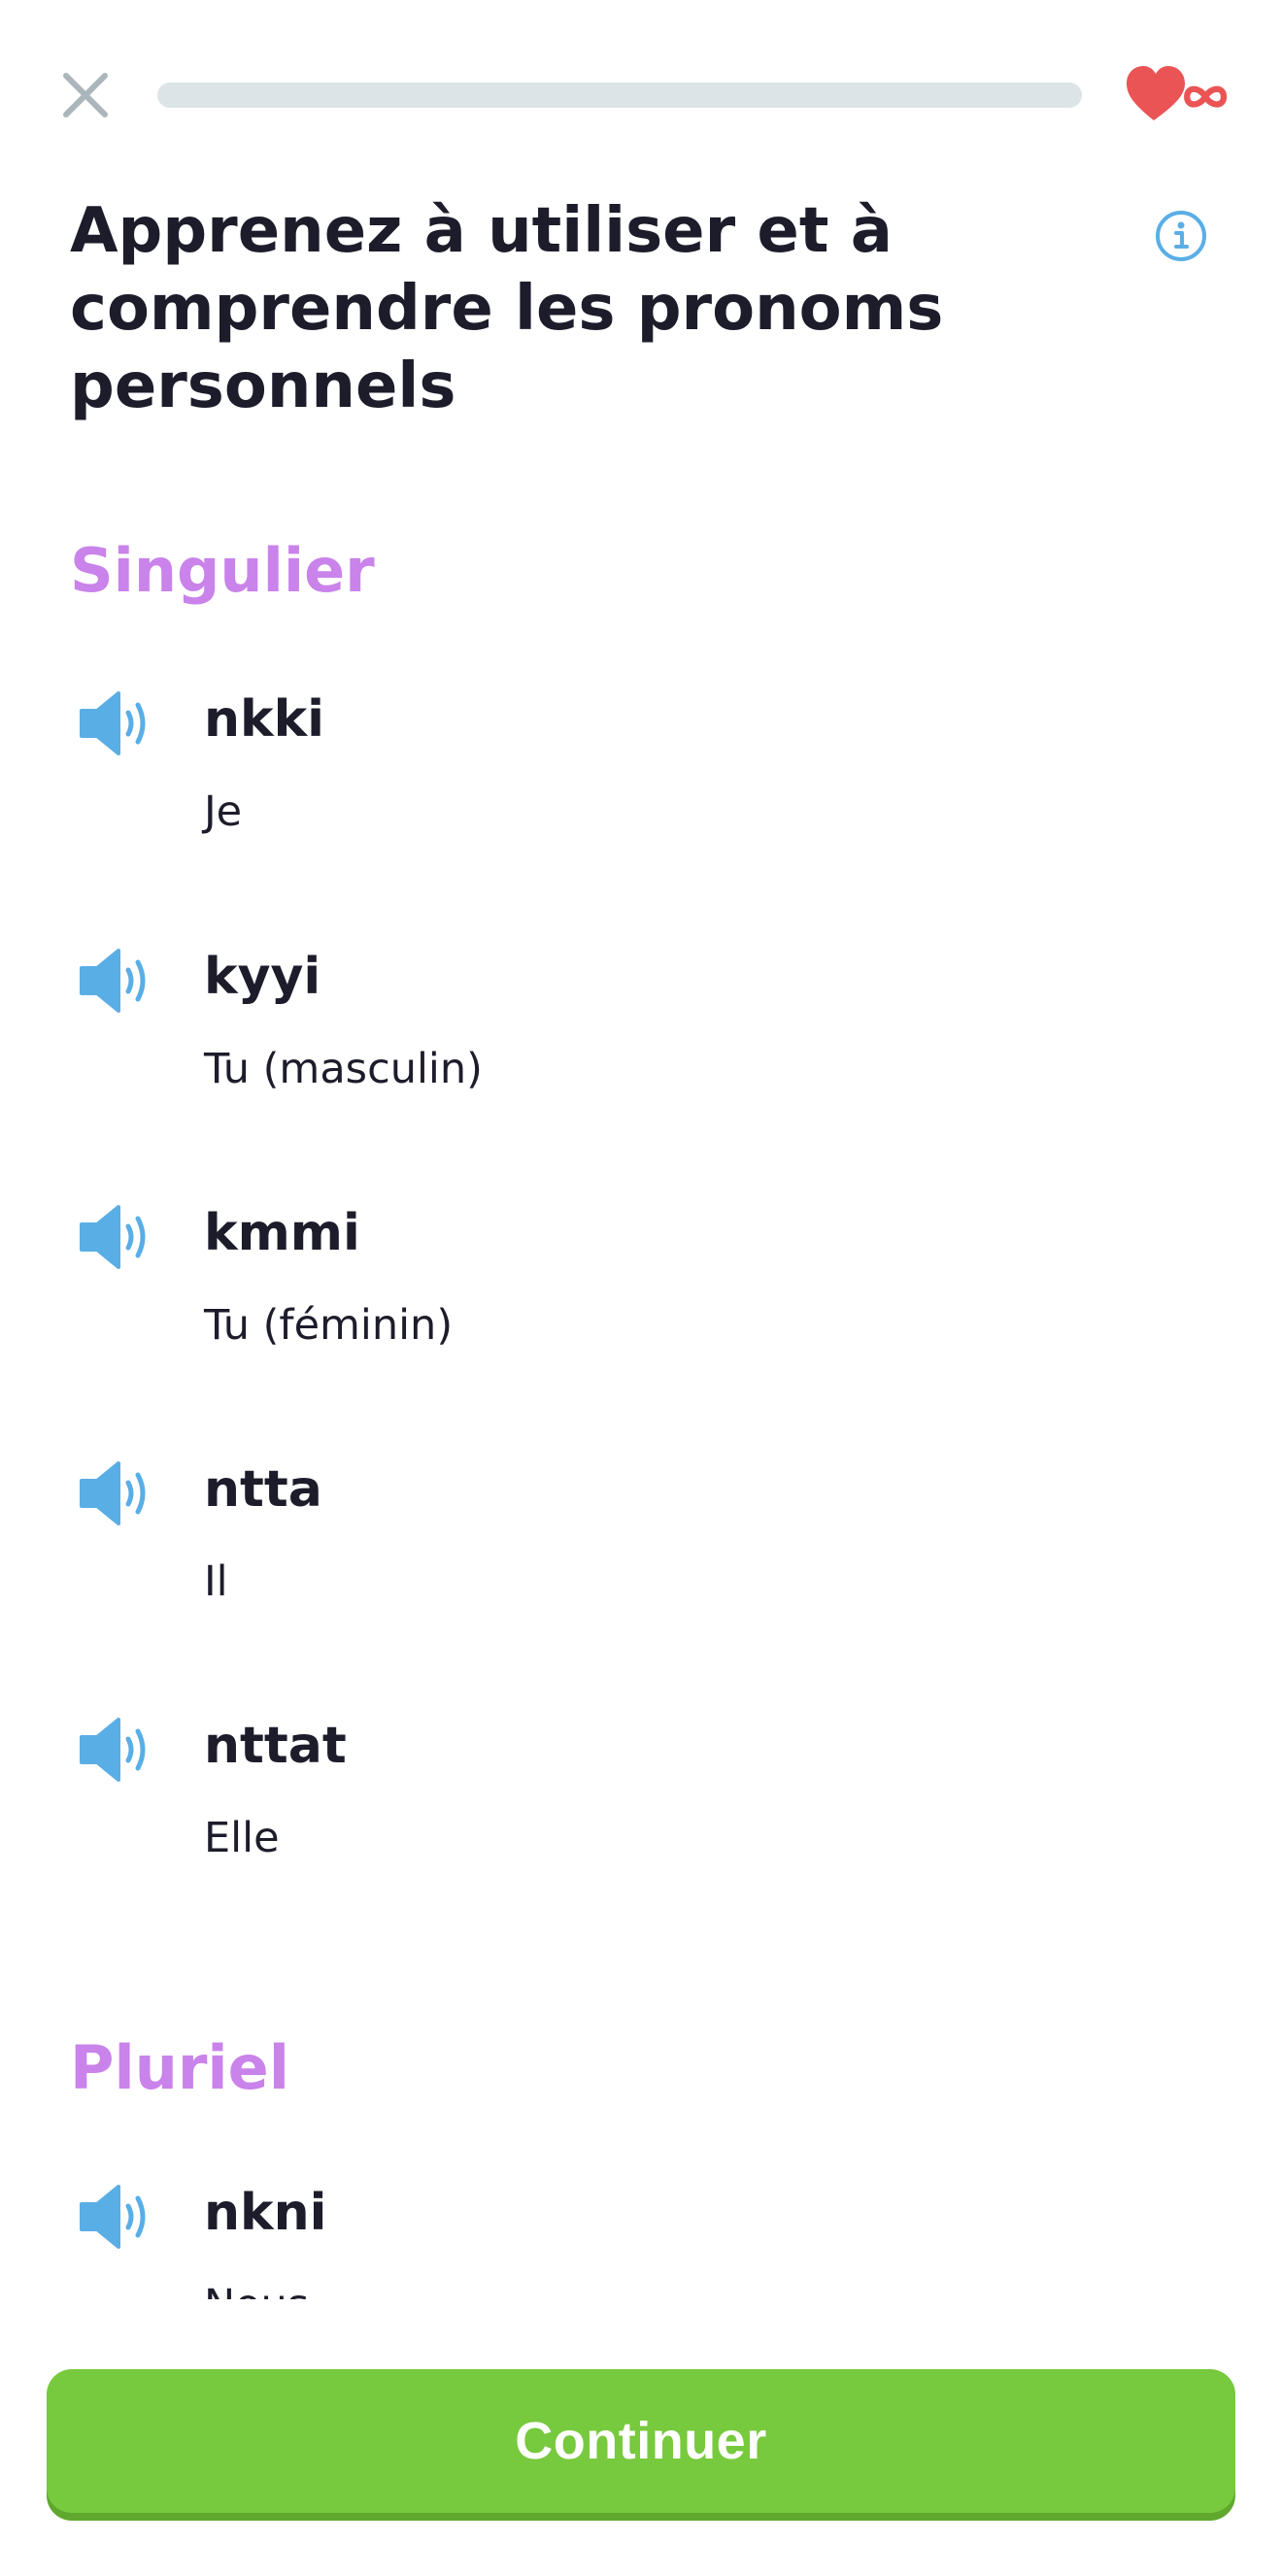 This screenshot has width=1282, height=2576. Describe the element at coordinates (282, 1233) in the screenshot. I see `vocab-word: kmmi` at that location.